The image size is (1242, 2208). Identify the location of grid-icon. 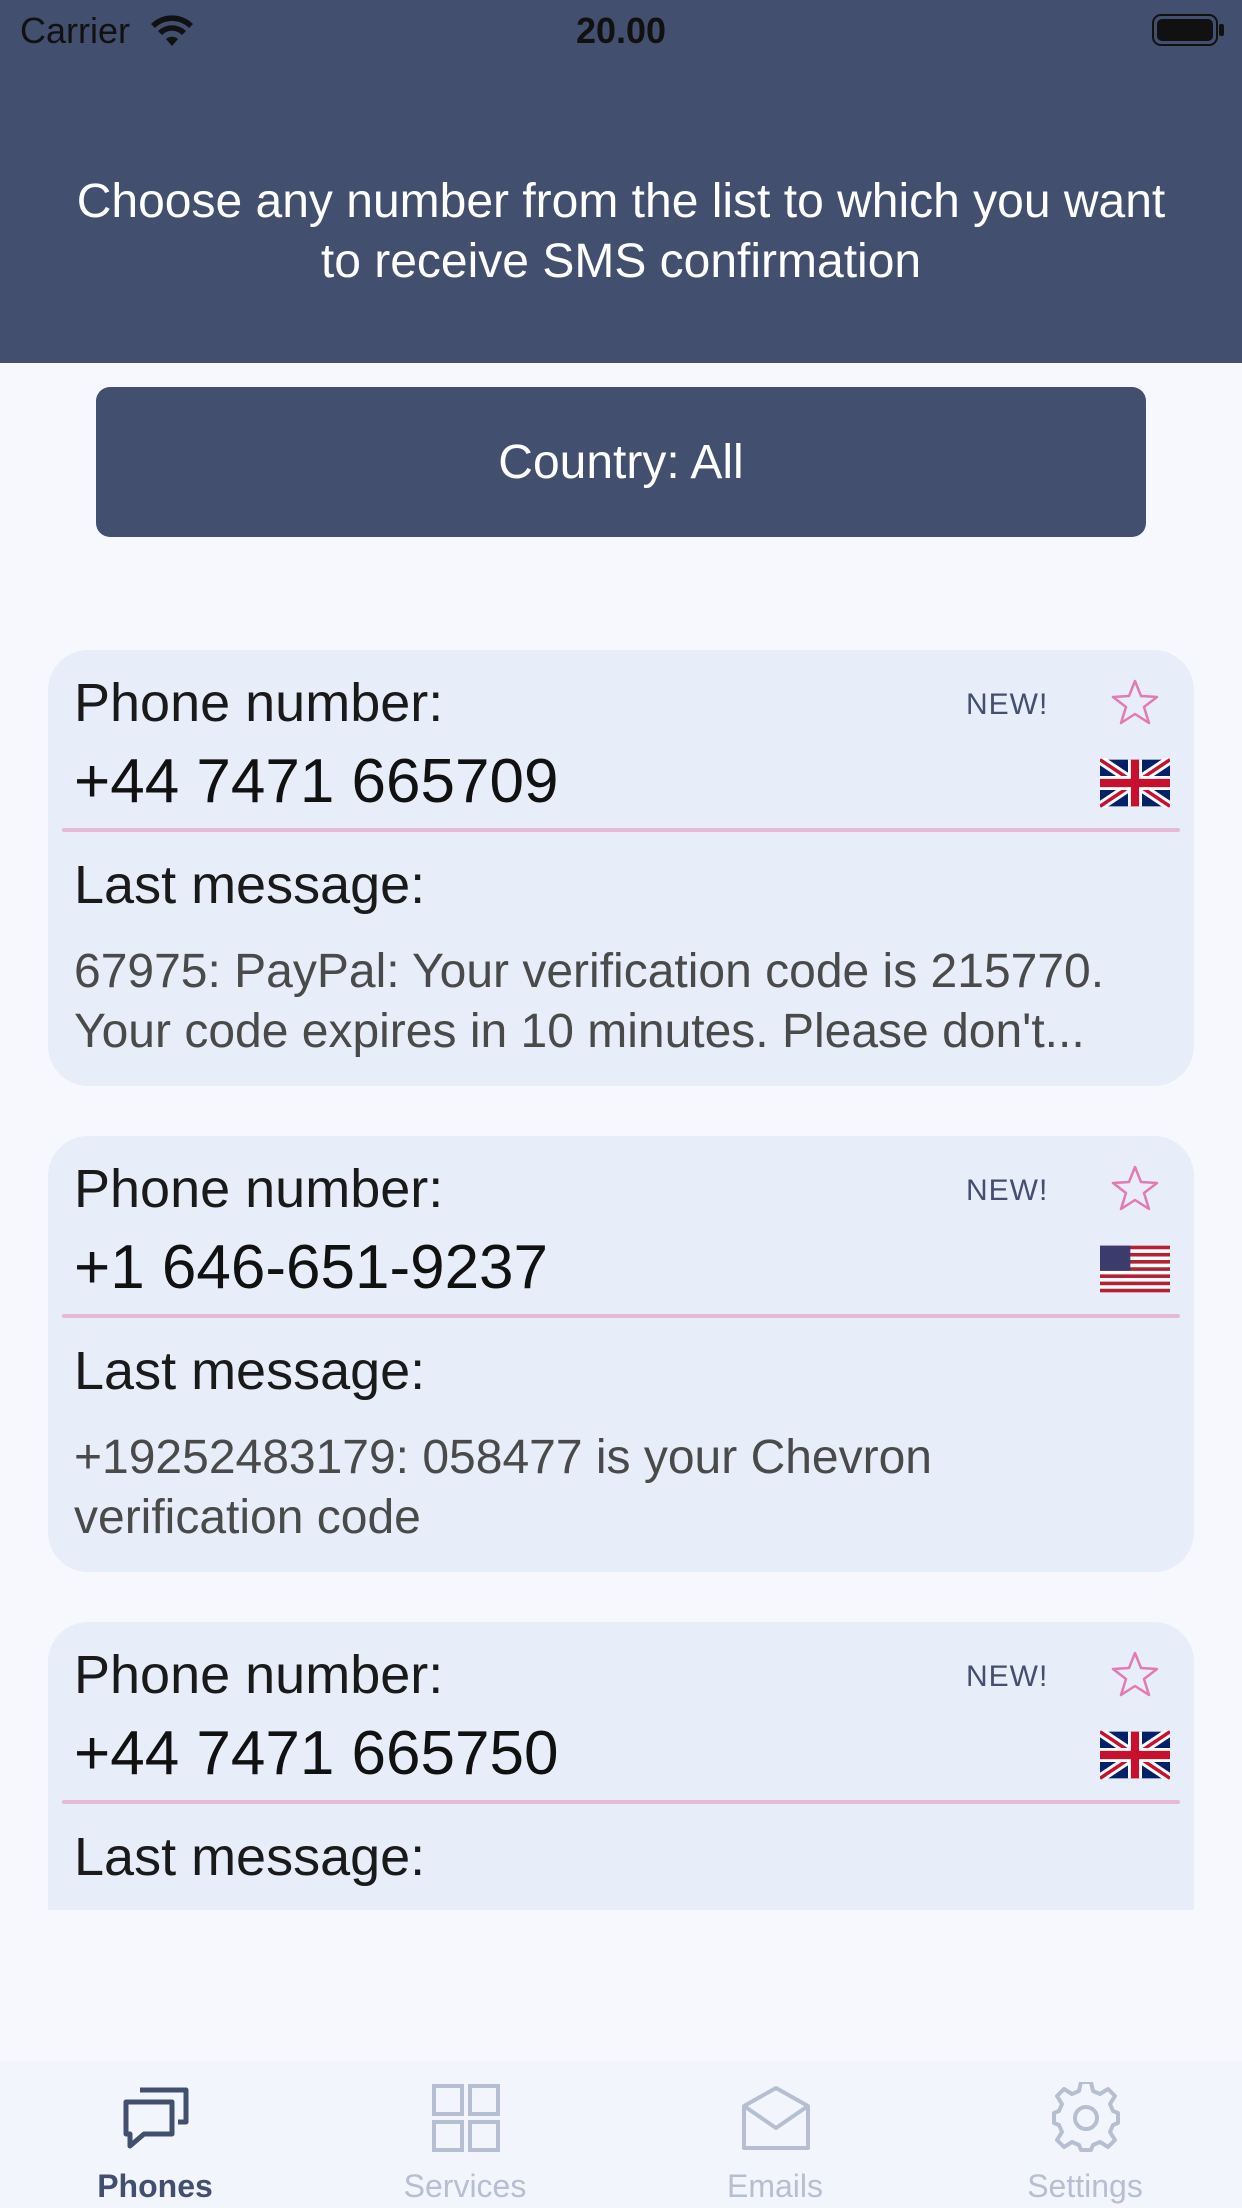
(466, 2118).